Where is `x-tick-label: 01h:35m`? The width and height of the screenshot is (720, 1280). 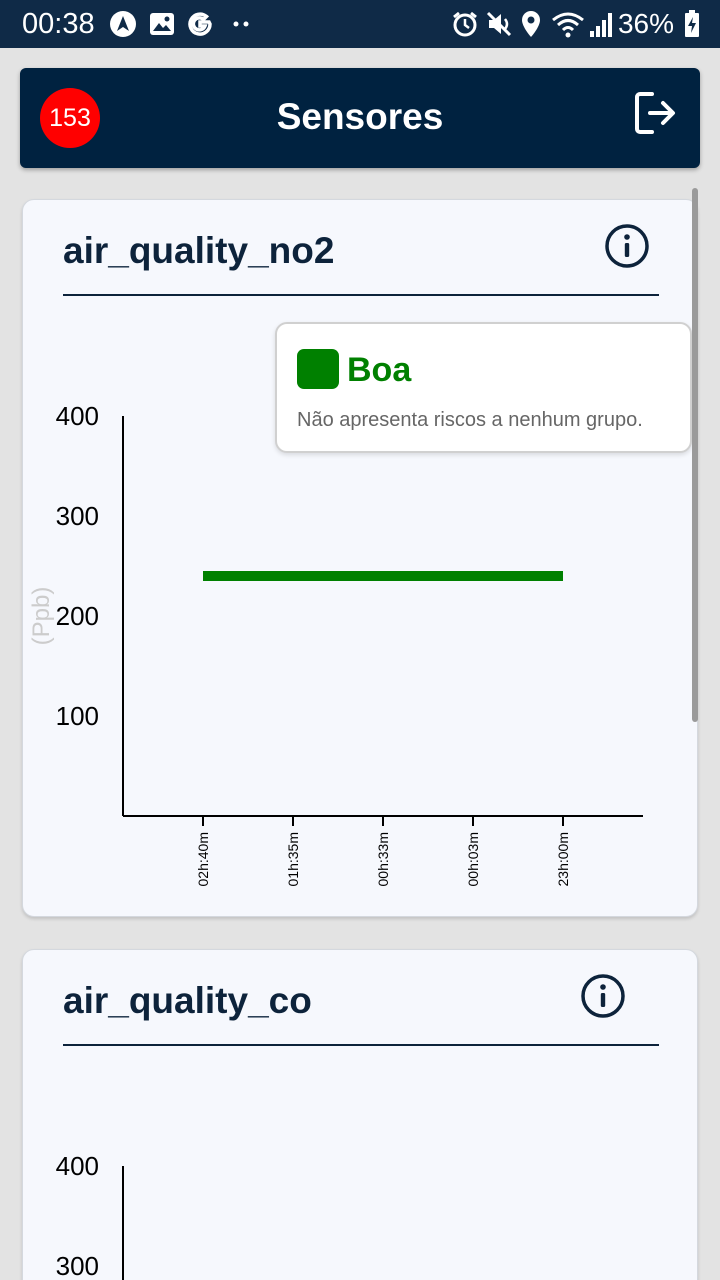 x-tick-label: 01h:35m is located at coordinates (293, 859).